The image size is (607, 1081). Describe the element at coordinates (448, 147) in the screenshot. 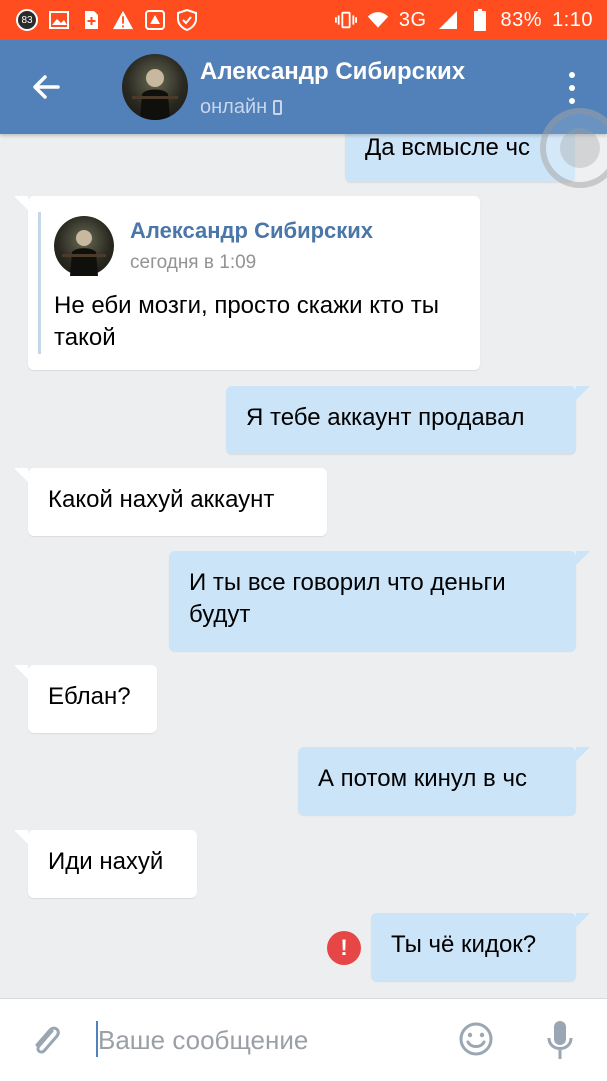

I see `message-text: Да всмысле чс` at that location.